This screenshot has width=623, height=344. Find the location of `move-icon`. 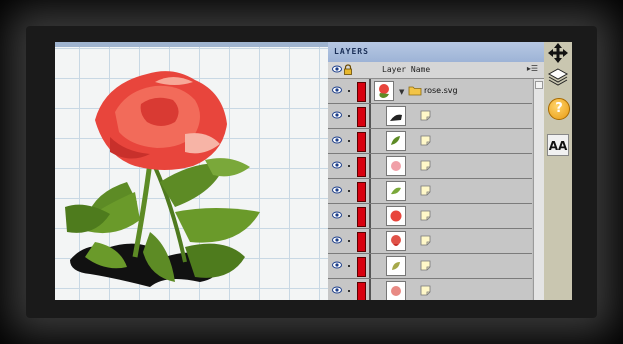

move-icon is located at coordinates (558, 53).